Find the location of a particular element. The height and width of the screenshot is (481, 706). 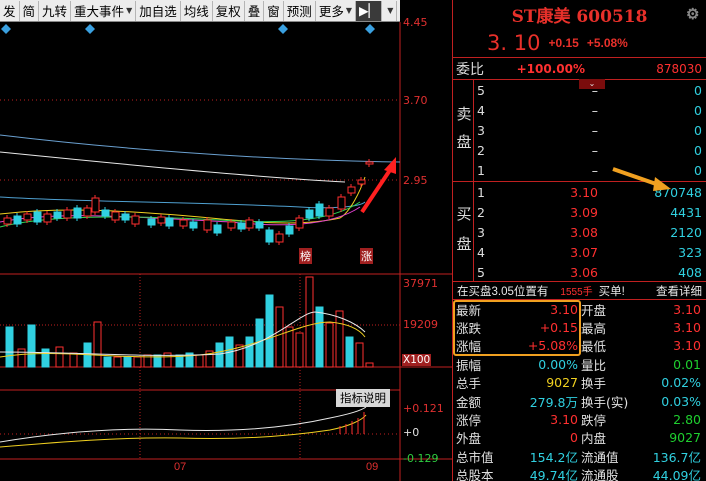

sell-level: 2 is located at coordinates (481, 150).